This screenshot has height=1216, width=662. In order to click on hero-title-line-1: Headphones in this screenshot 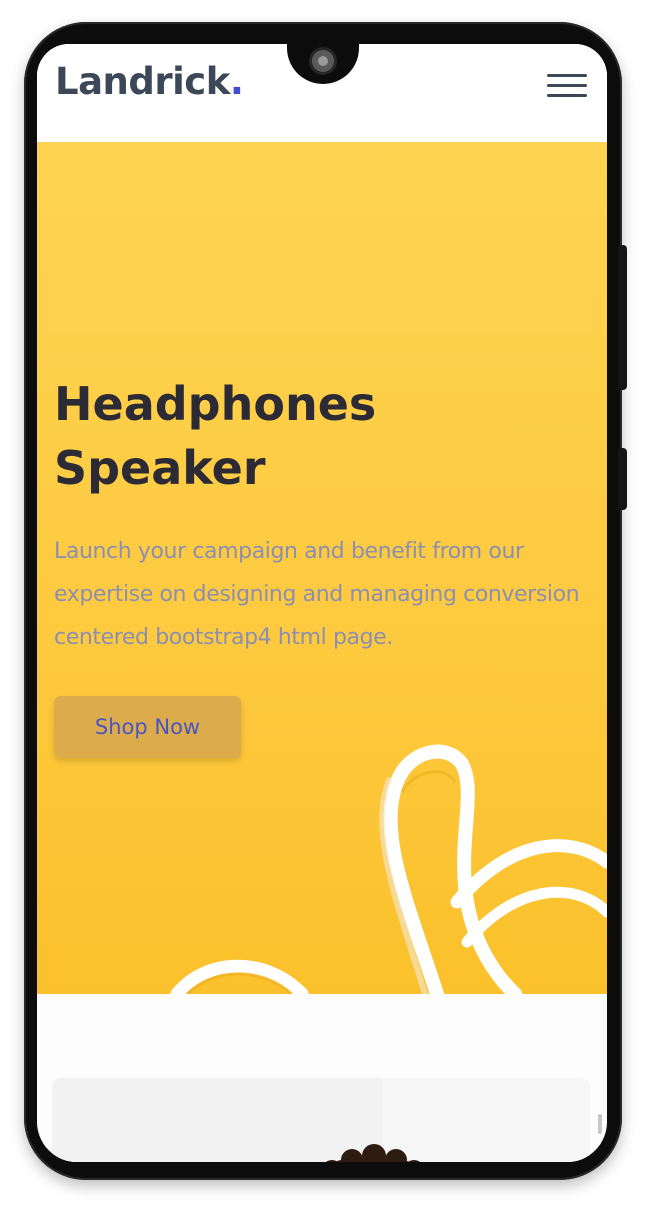, I will do `click(215, 404)`.